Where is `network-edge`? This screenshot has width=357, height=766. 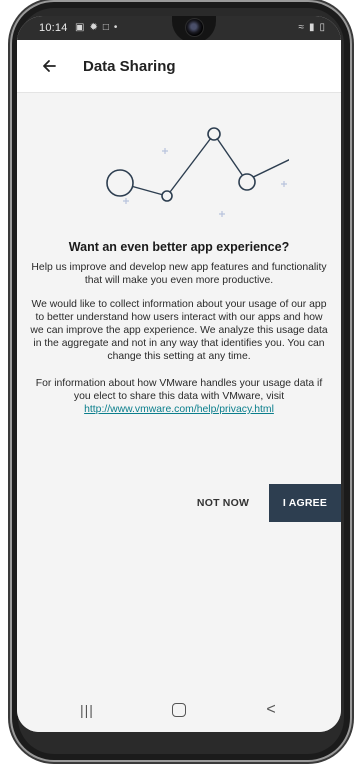
network-edge is located at coordinates (190, 165).